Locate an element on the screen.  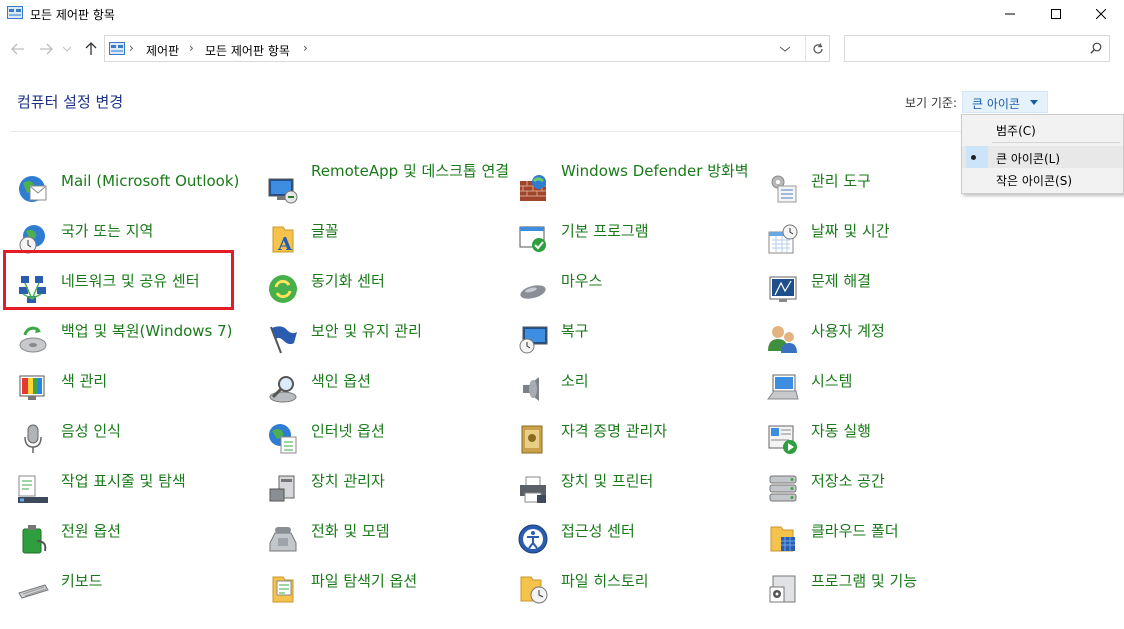
item-remoteapp: RemoteApp 및 데스크톱 연결 is located at coordinates (388, 182).